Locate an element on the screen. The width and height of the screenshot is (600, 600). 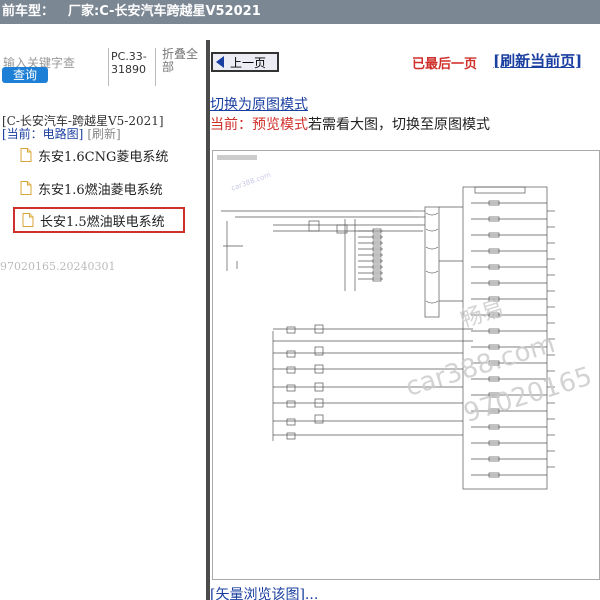
page-toolbar: 上一页 已最后一页 [刷新当前页] is located at coordinates (405, 60).